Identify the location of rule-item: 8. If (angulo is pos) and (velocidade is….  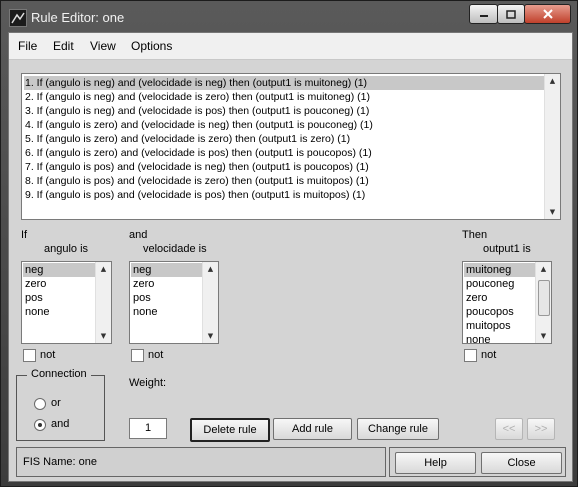
(284, 181).